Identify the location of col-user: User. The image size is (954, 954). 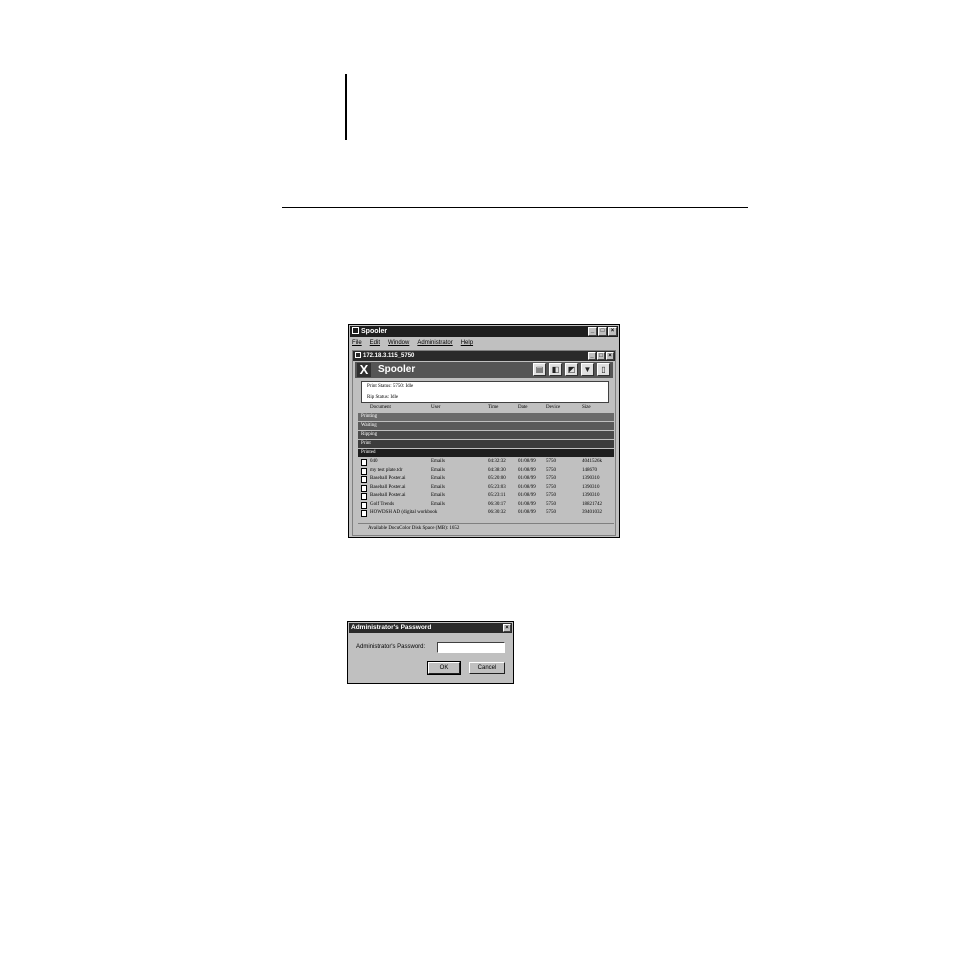
(435, 407).